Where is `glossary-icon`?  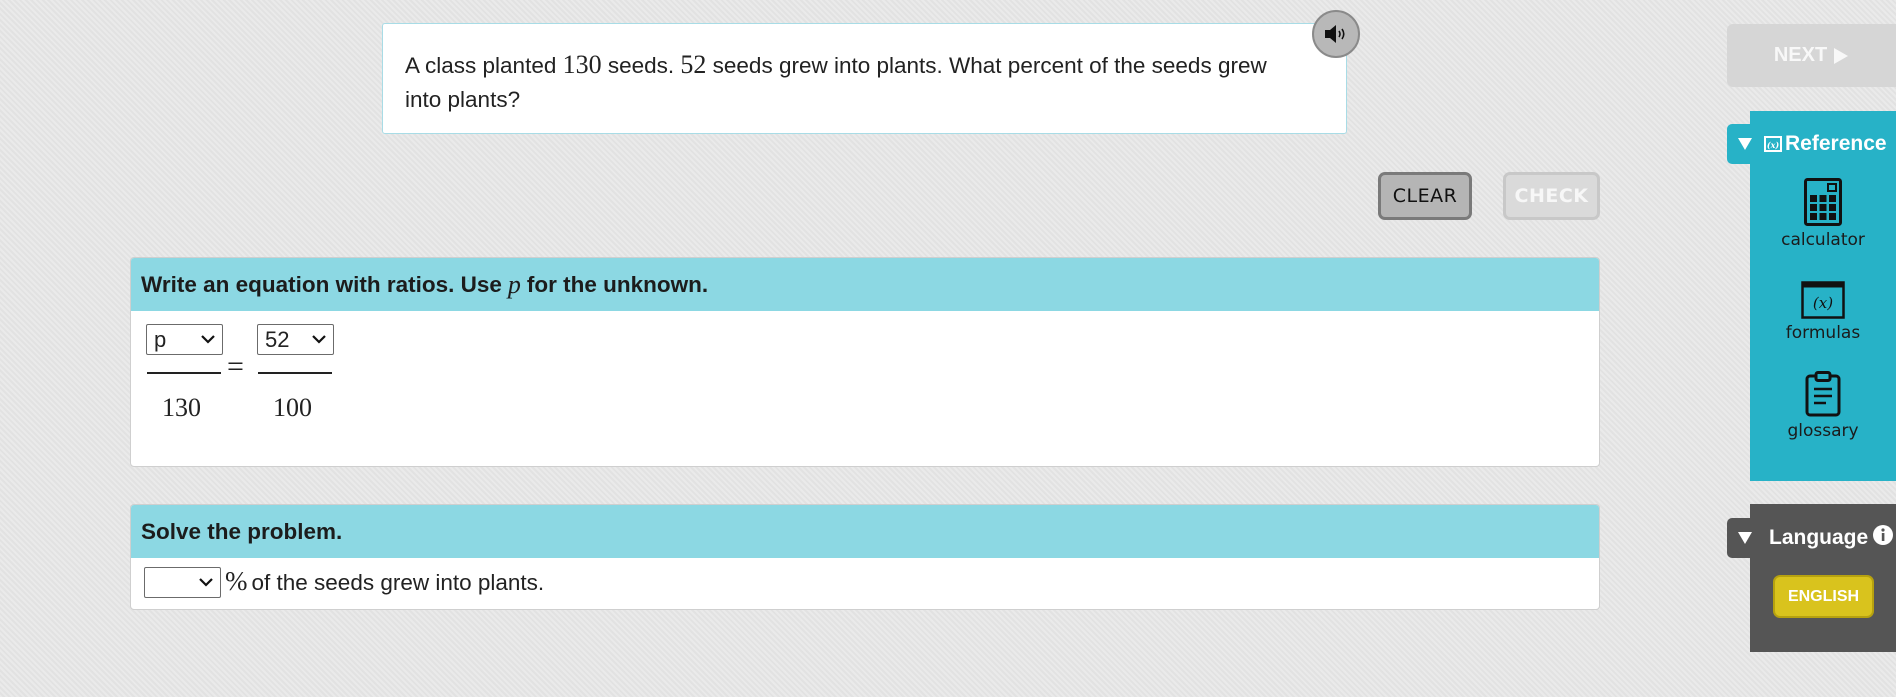
glossary-icon is located at coordinates (1823, 394).